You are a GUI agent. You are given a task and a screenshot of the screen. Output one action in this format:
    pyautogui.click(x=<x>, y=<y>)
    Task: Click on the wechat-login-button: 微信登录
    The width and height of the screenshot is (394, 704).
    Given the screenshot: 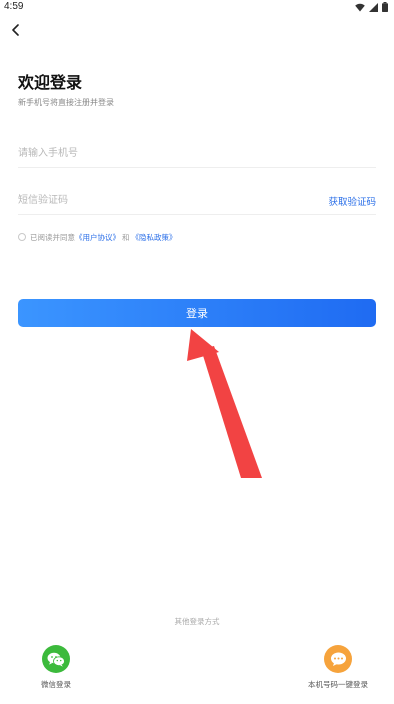 What is the action you would take?
    pyautogui.click(x=56, y=667)
    